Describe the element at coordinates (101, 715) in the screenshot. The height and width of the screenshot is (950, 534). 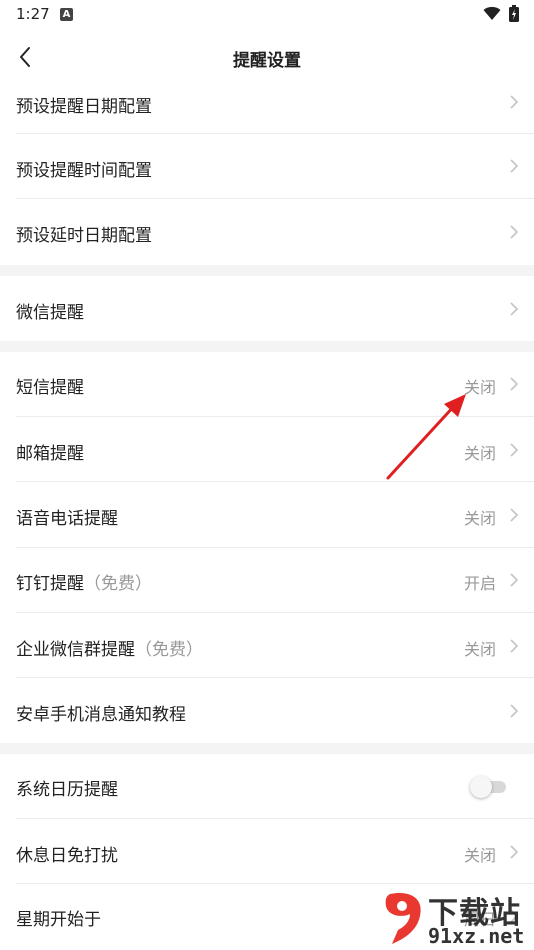
I see `list-item-label: 安卓手机消息通知教程` at that location.